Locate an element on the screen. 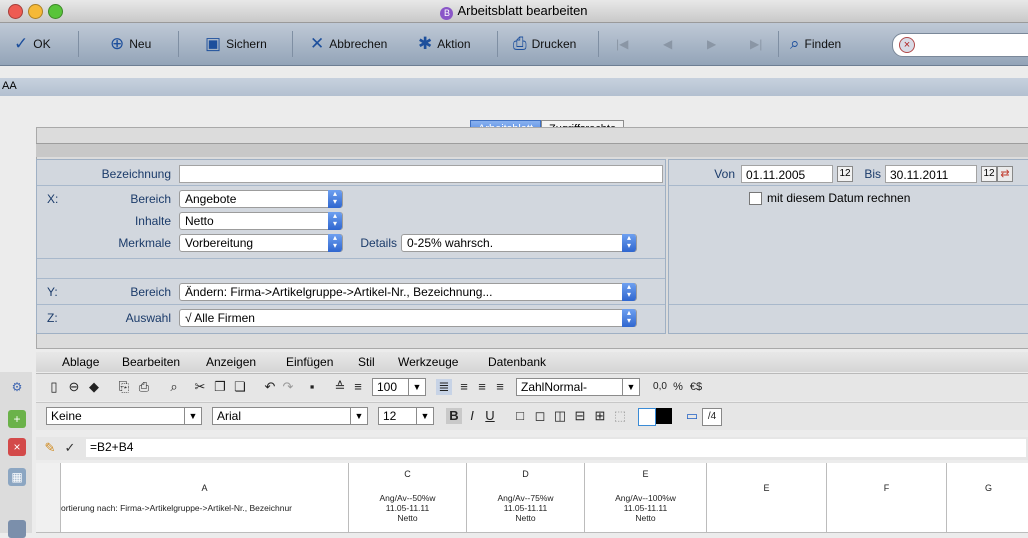 The height and width of the screenshot is (538, 1028). date-checkbox is located at coordinates (755, 198).